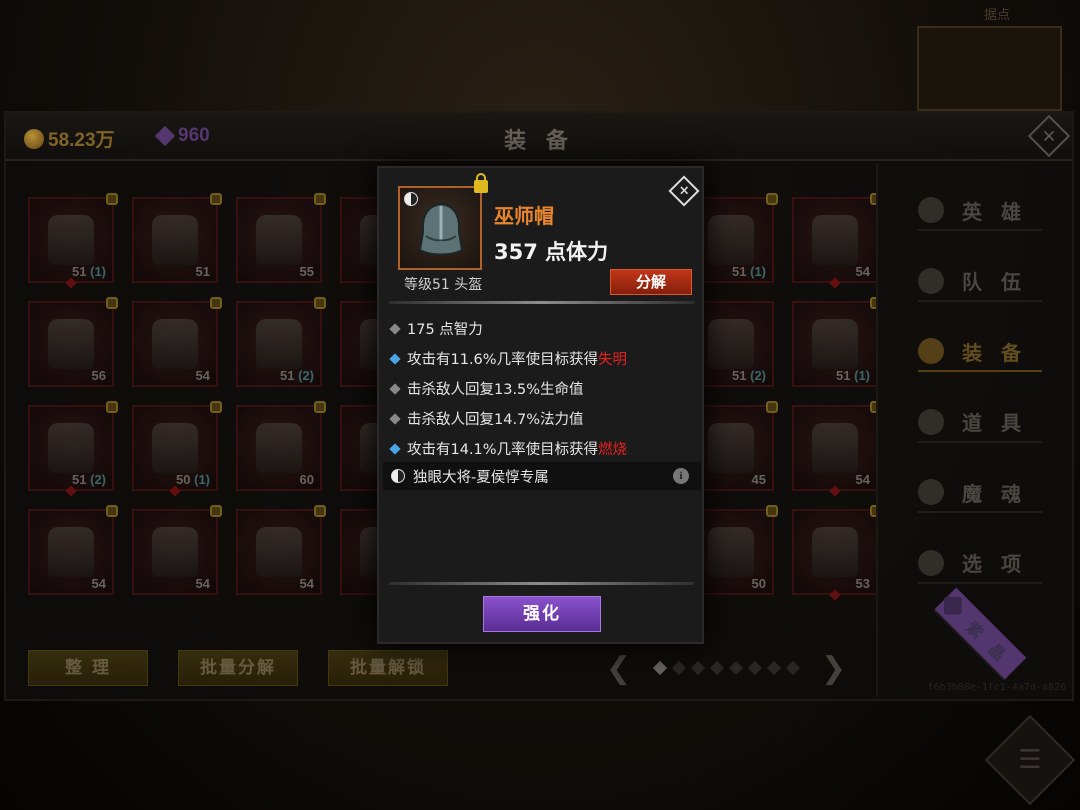 The width and height of the screenshot is (1080, 810). I want to click on nav-item: 英 雄, so click(980, 211).